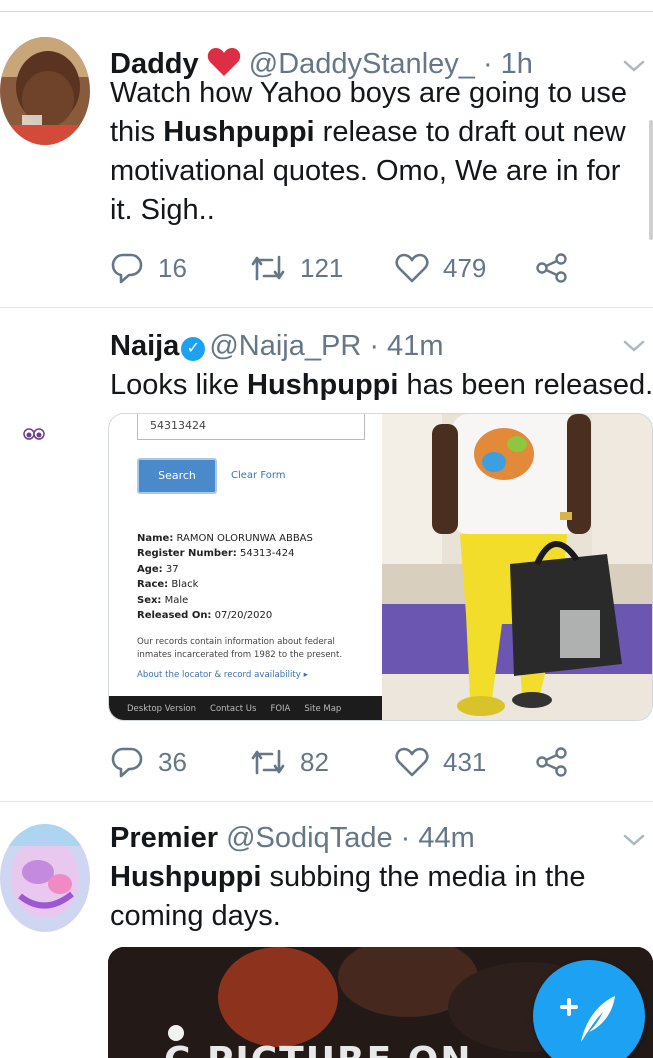 This screenshot has height=1058, width=653. Describe the element at coordinates (323, 709) in the screenshot. I see `footer-link: Site Map` at that location.